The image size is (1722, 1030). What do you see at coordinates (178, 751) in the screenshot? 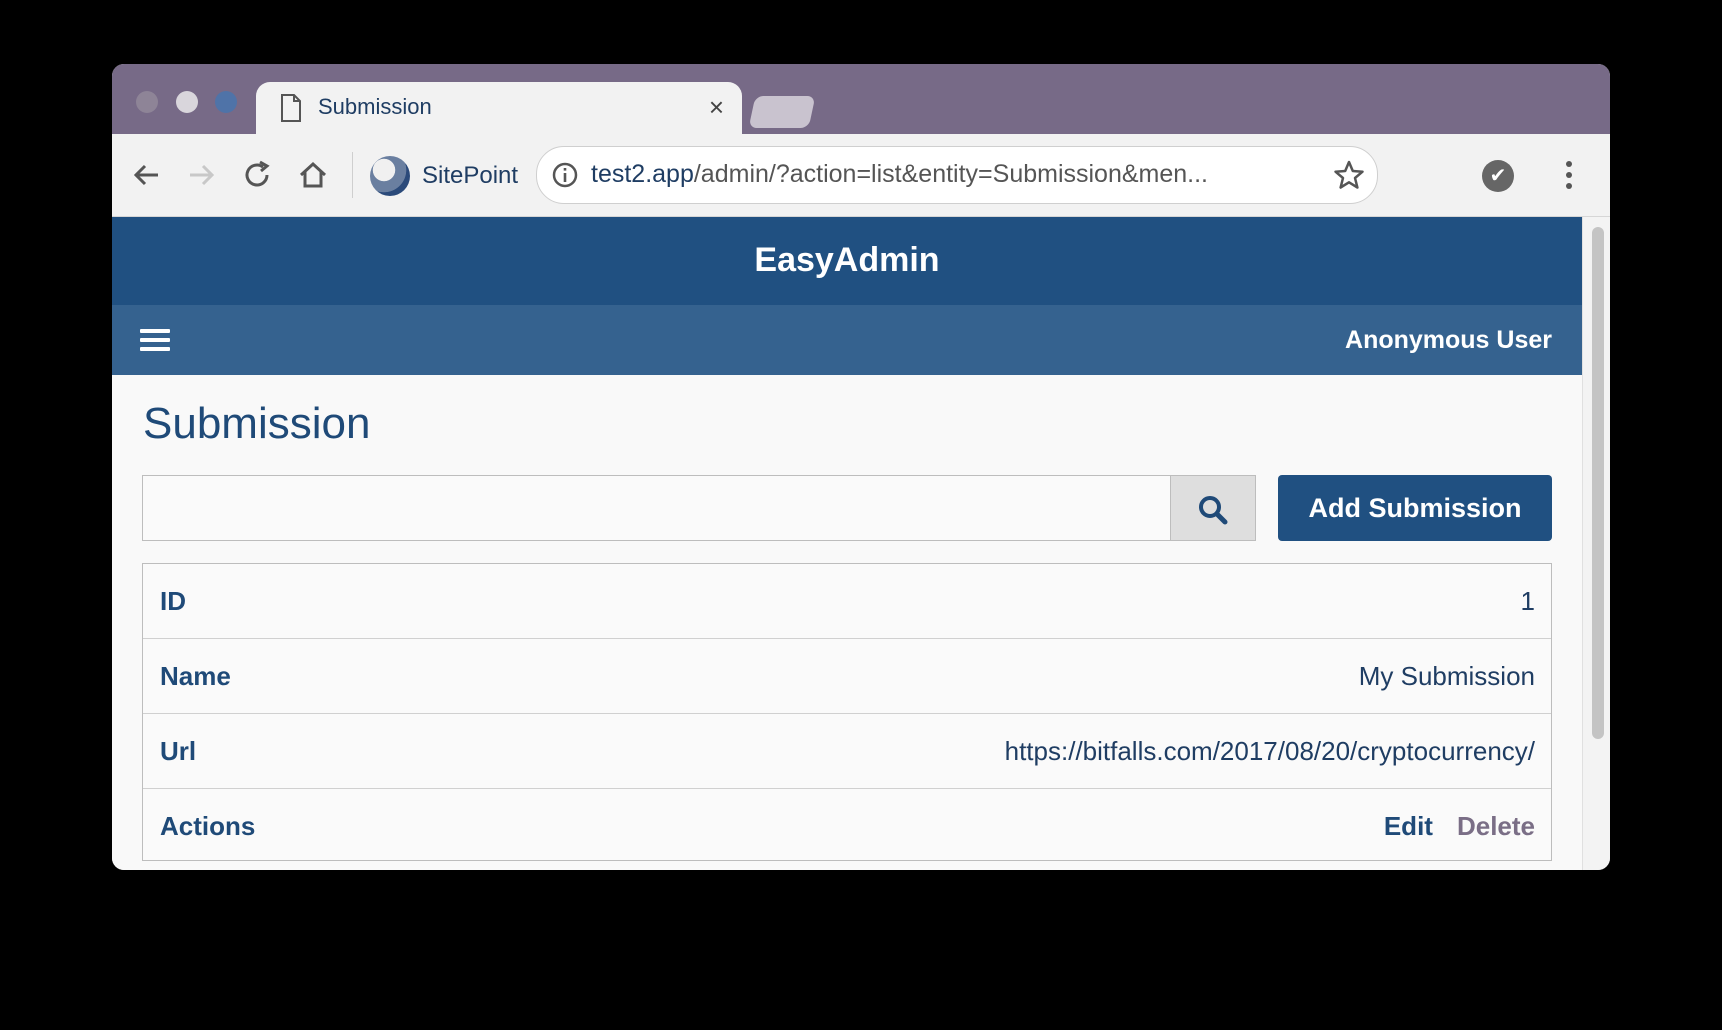
I see `field-label: Url` at bounding box center [178, 751].